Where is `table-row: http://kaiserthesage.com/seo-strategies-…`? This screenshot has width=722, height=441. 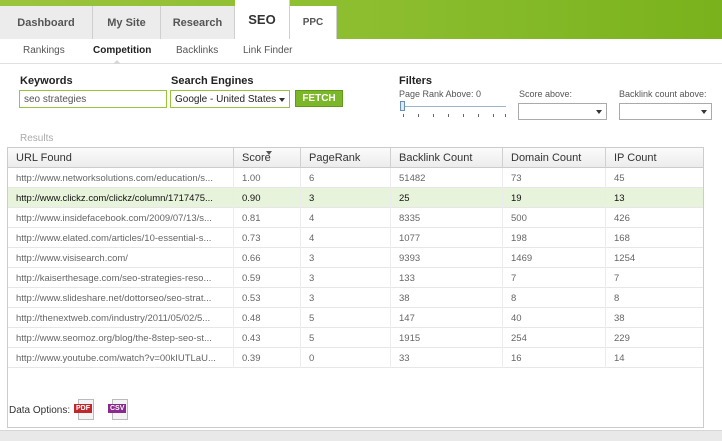
table-row: http://kaiserthesage.com/seo-strategies-… is located at coordinates (355, 278).